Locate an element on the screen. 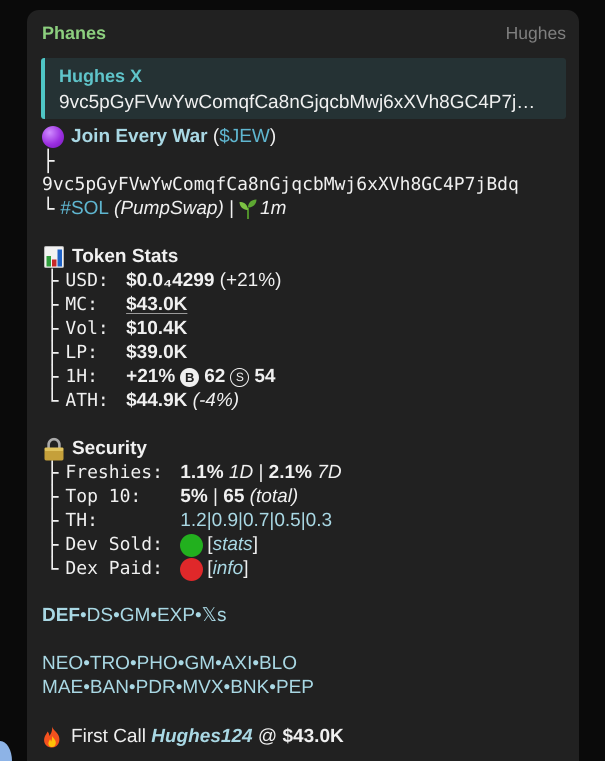 This screenshot has height=761, width=605. stat-value: $10.4K is located at coordinates (157, 329).